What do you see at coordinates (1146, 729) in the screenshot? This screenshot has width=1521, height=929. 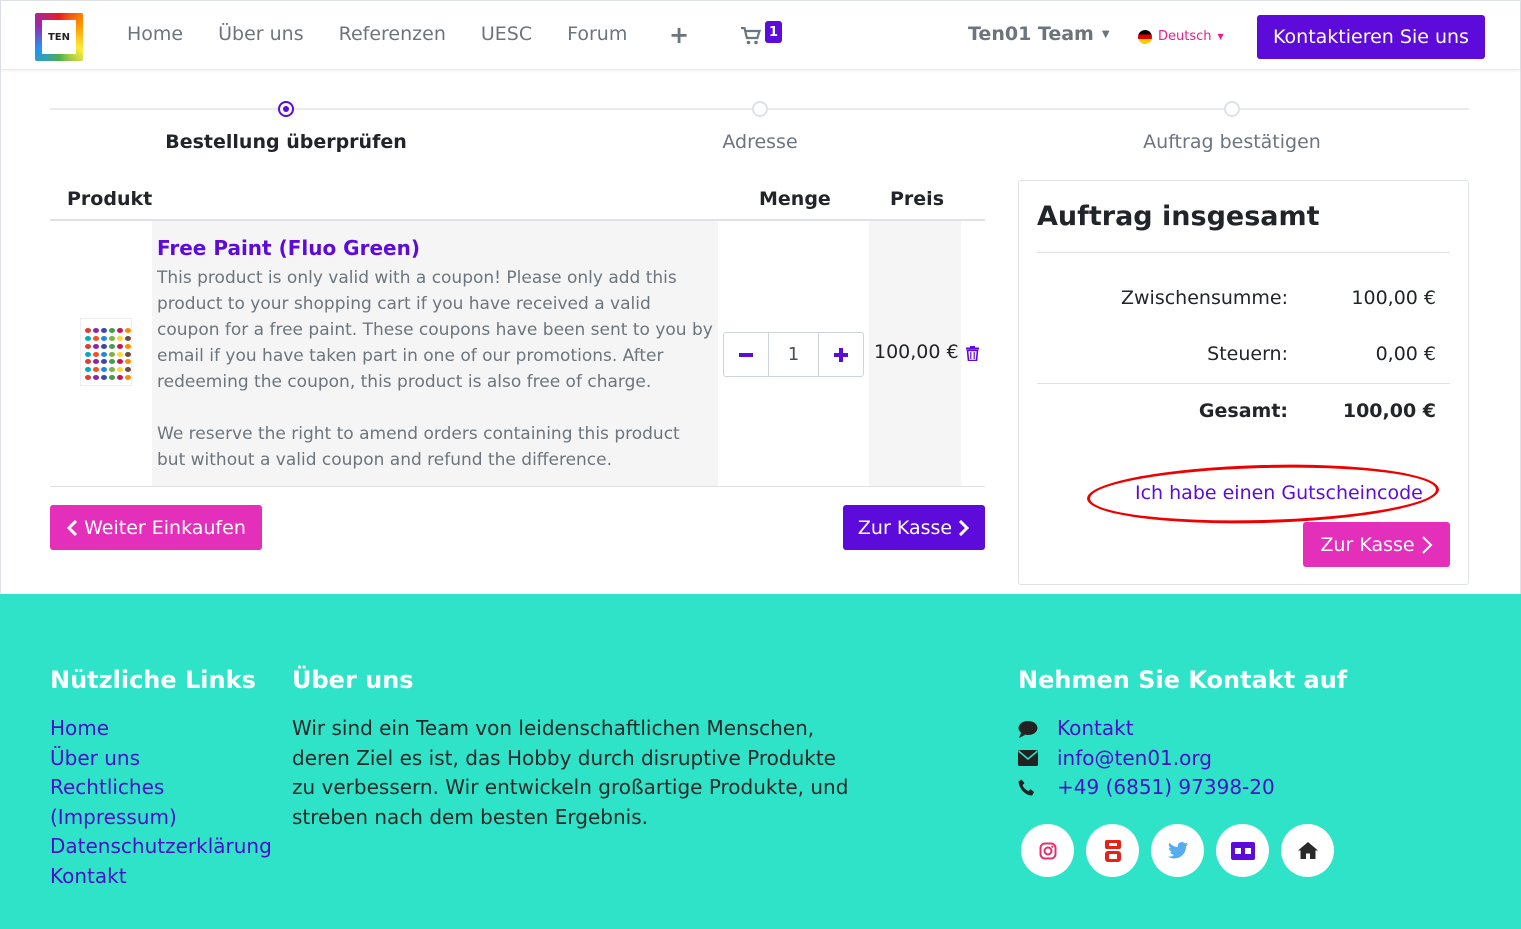 I see `footer-contact-row: Kontakt` at bounding box center [1146, 729].